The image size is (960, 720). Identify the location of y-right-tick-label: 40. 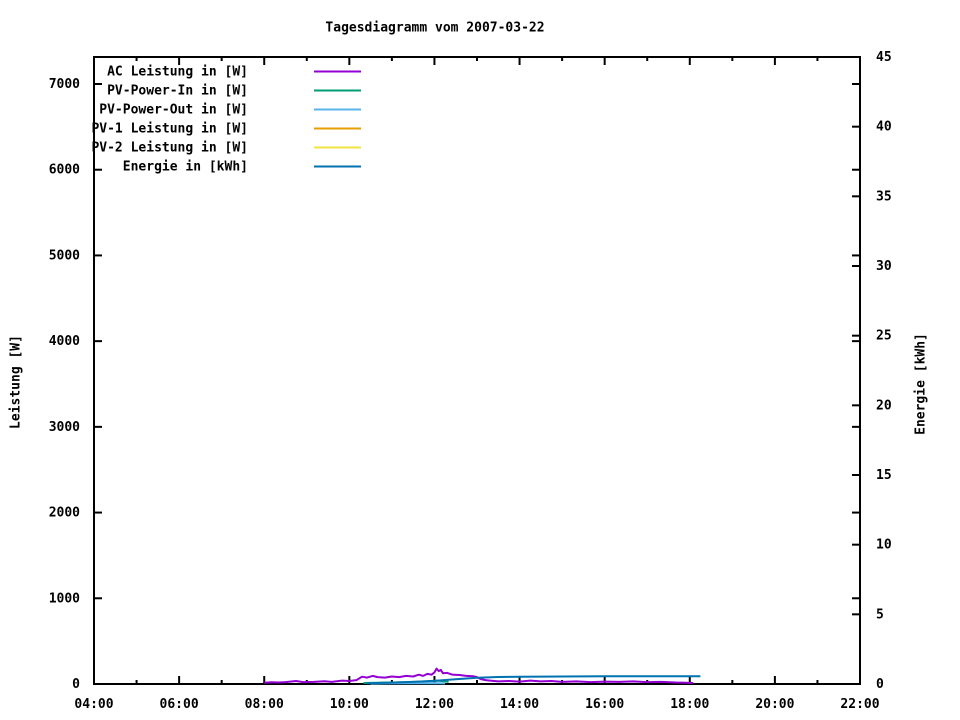
(884, 127).